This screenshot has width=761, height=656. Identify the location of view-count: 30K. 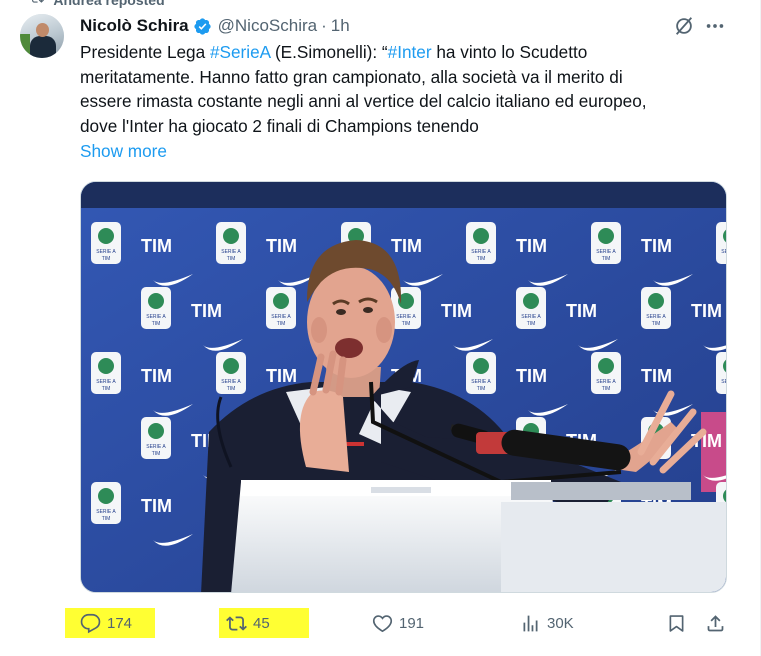
(560, 623).